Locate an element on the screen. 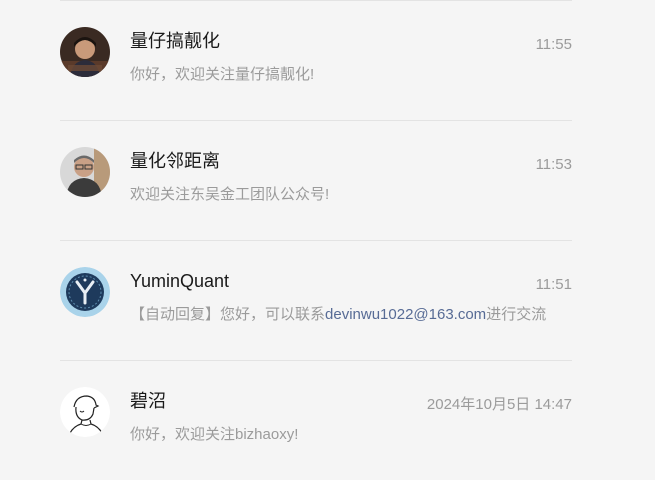 The height and width of the screenshot is (480, 655). contact-name: 量化邻距离 is located at coordinates (175, 161).